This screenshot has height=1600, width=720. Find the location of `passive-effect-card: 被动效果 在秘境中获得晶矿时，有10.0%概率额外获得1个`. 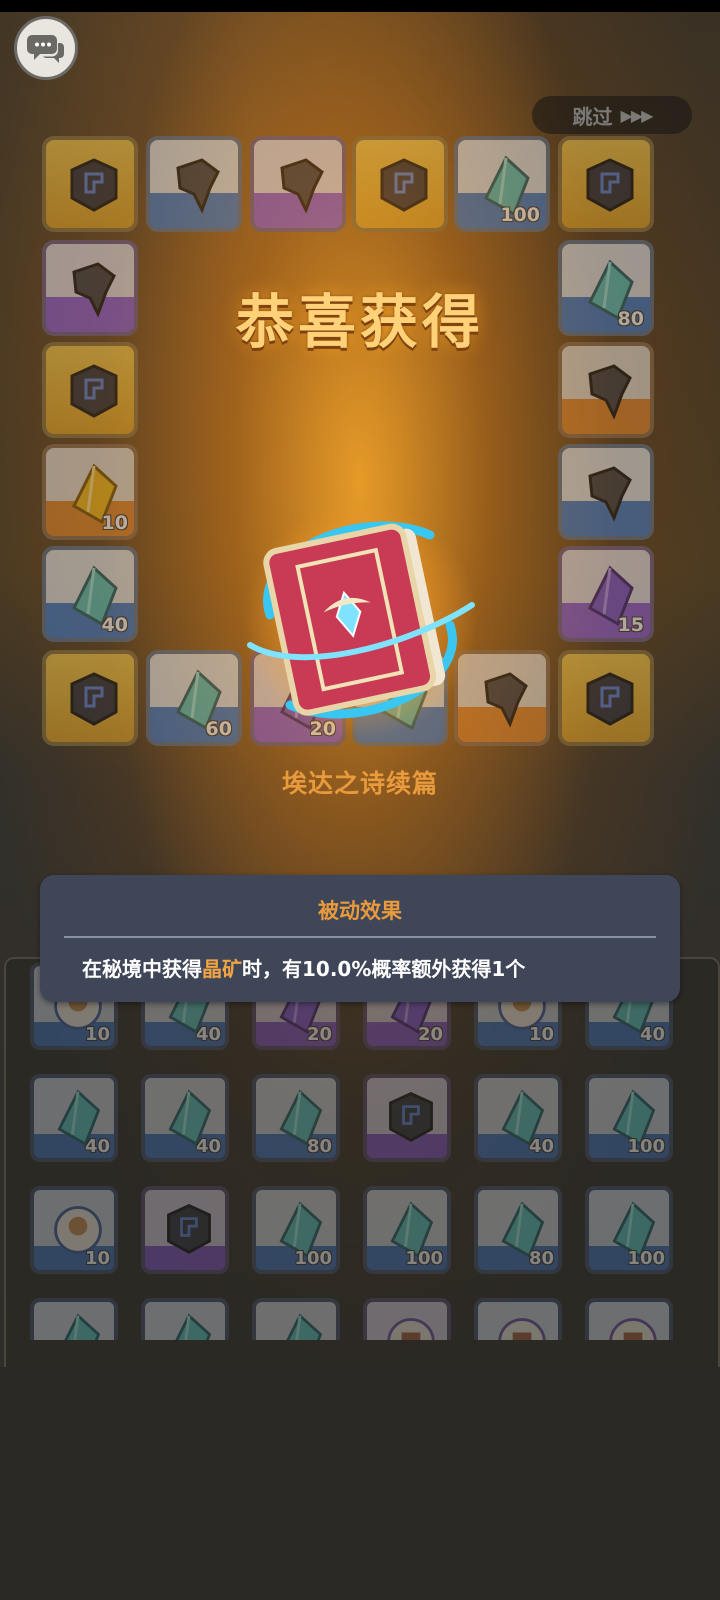

passive-effect-card: 被动效果 在秘境中获得晶矿时，有10.0%概率额外获得1个 is located at coordinates (360, 938).